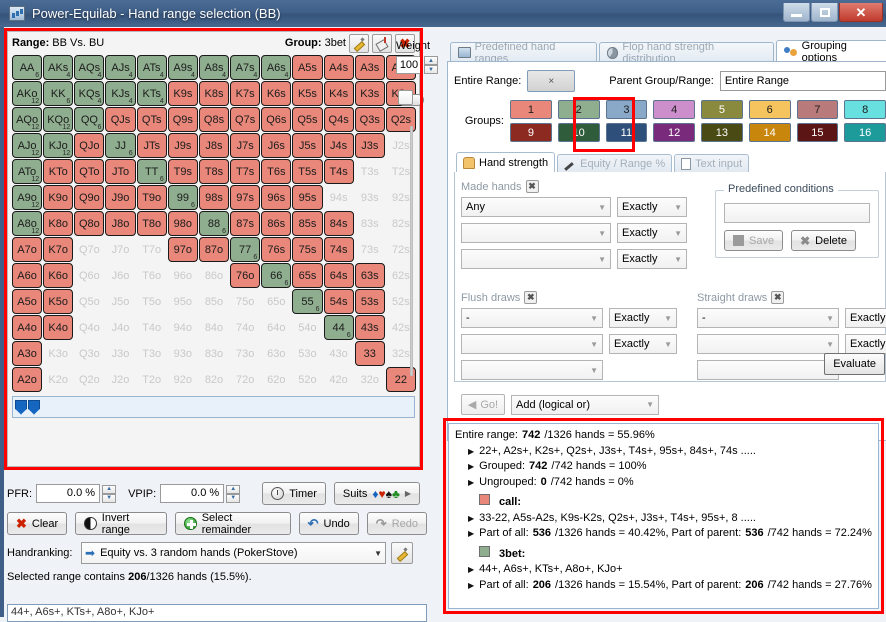 Image resolution: width=886 pixels, height=622 pixels. What do you see at coordinates (27, 119) in the screenshot?
I see `hand-cell-AQo: AQo 12` at bounding box center [27, 119].